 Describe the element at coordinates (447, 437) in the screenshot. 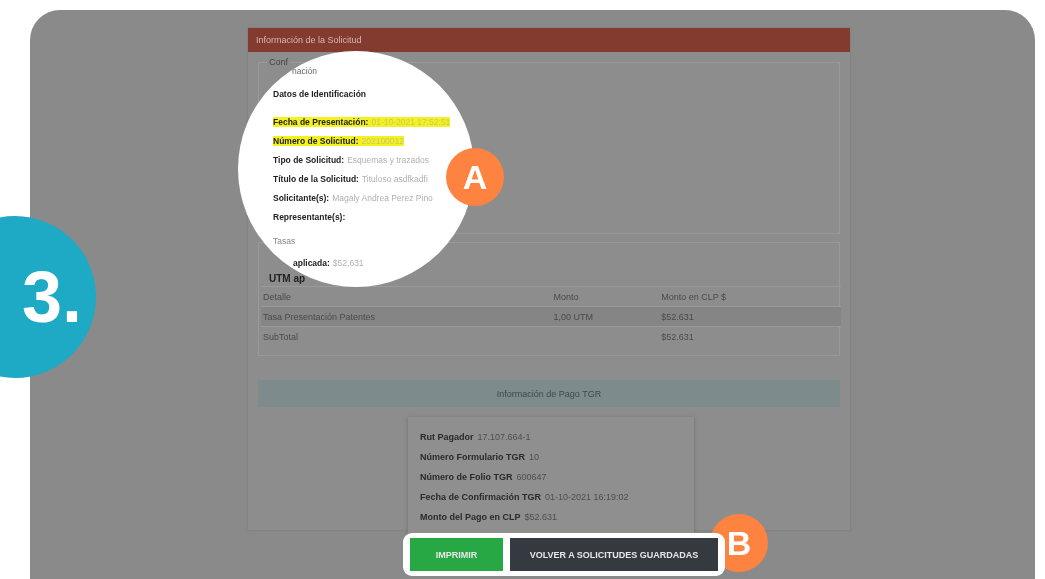

I see `field-label: Rut Pagador` at that location.